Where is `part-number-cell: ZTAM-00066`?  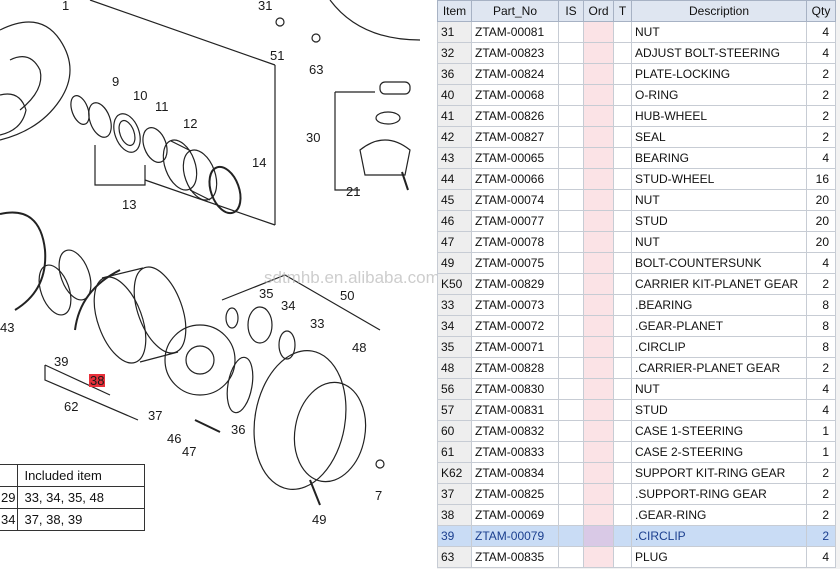
part-number-cell: ZTAM-00066 is located at coordinates (515, 179).